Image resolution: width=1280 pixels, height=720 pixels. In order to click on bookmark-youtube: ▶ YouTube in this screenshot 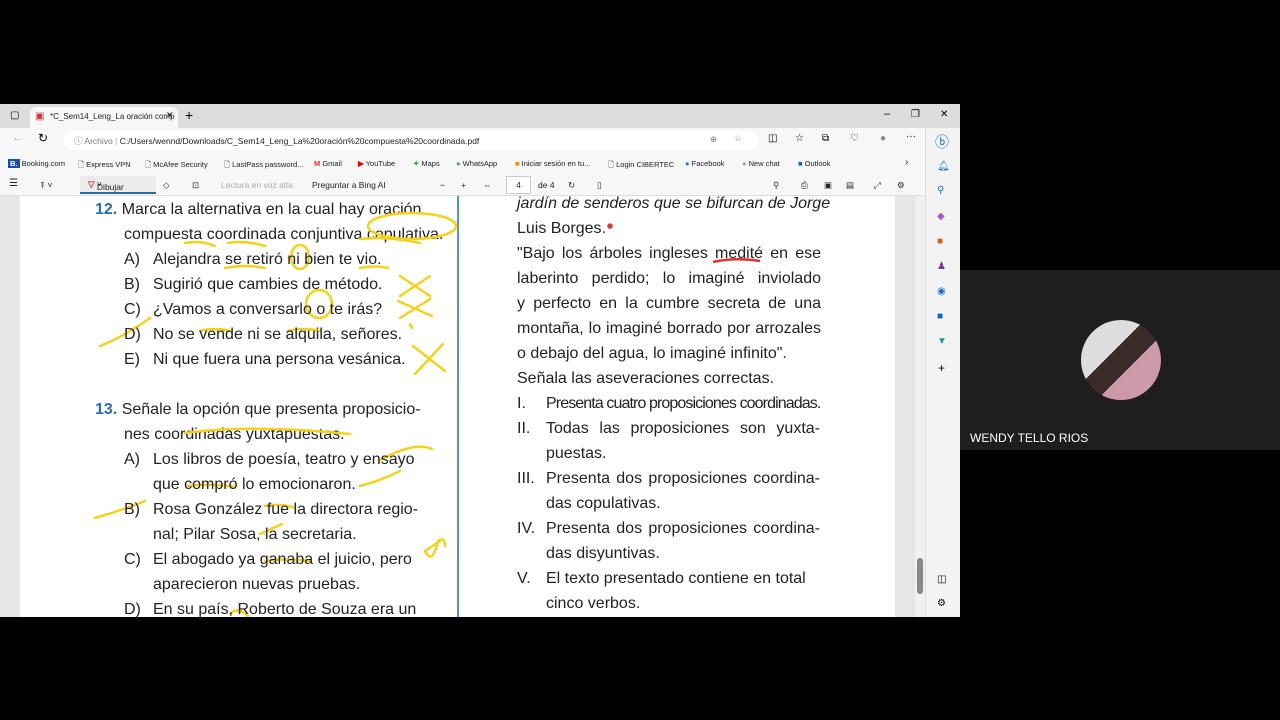, I will do `click(376, 163)`.